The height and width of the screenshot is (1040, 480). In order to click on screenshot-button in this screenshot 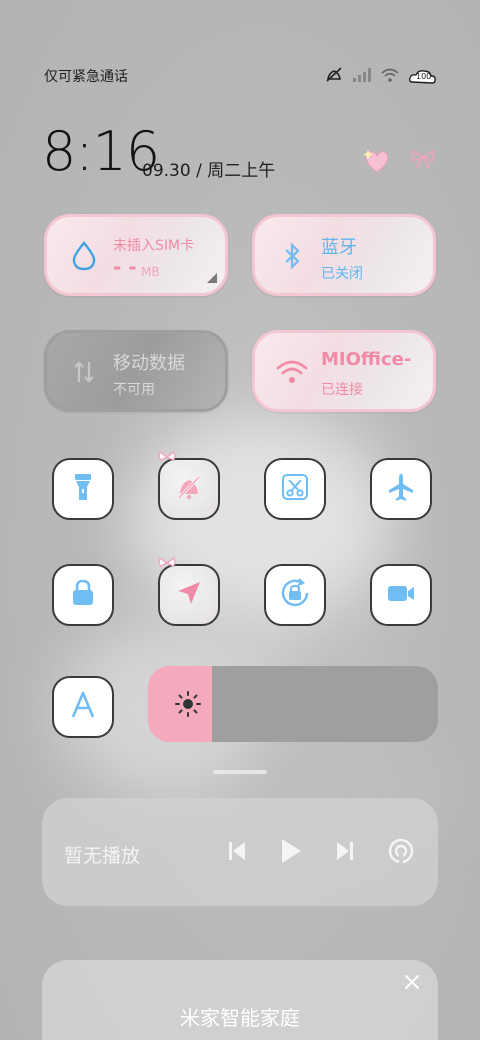, I will do `click(295, 489)`.